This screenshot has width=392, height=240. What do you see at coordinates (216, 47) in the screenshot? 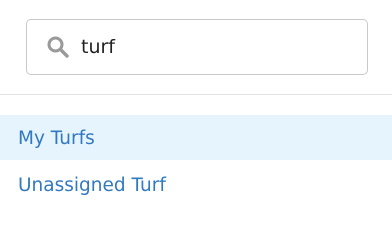
I see `search-input` at bounding box center [216, 47].